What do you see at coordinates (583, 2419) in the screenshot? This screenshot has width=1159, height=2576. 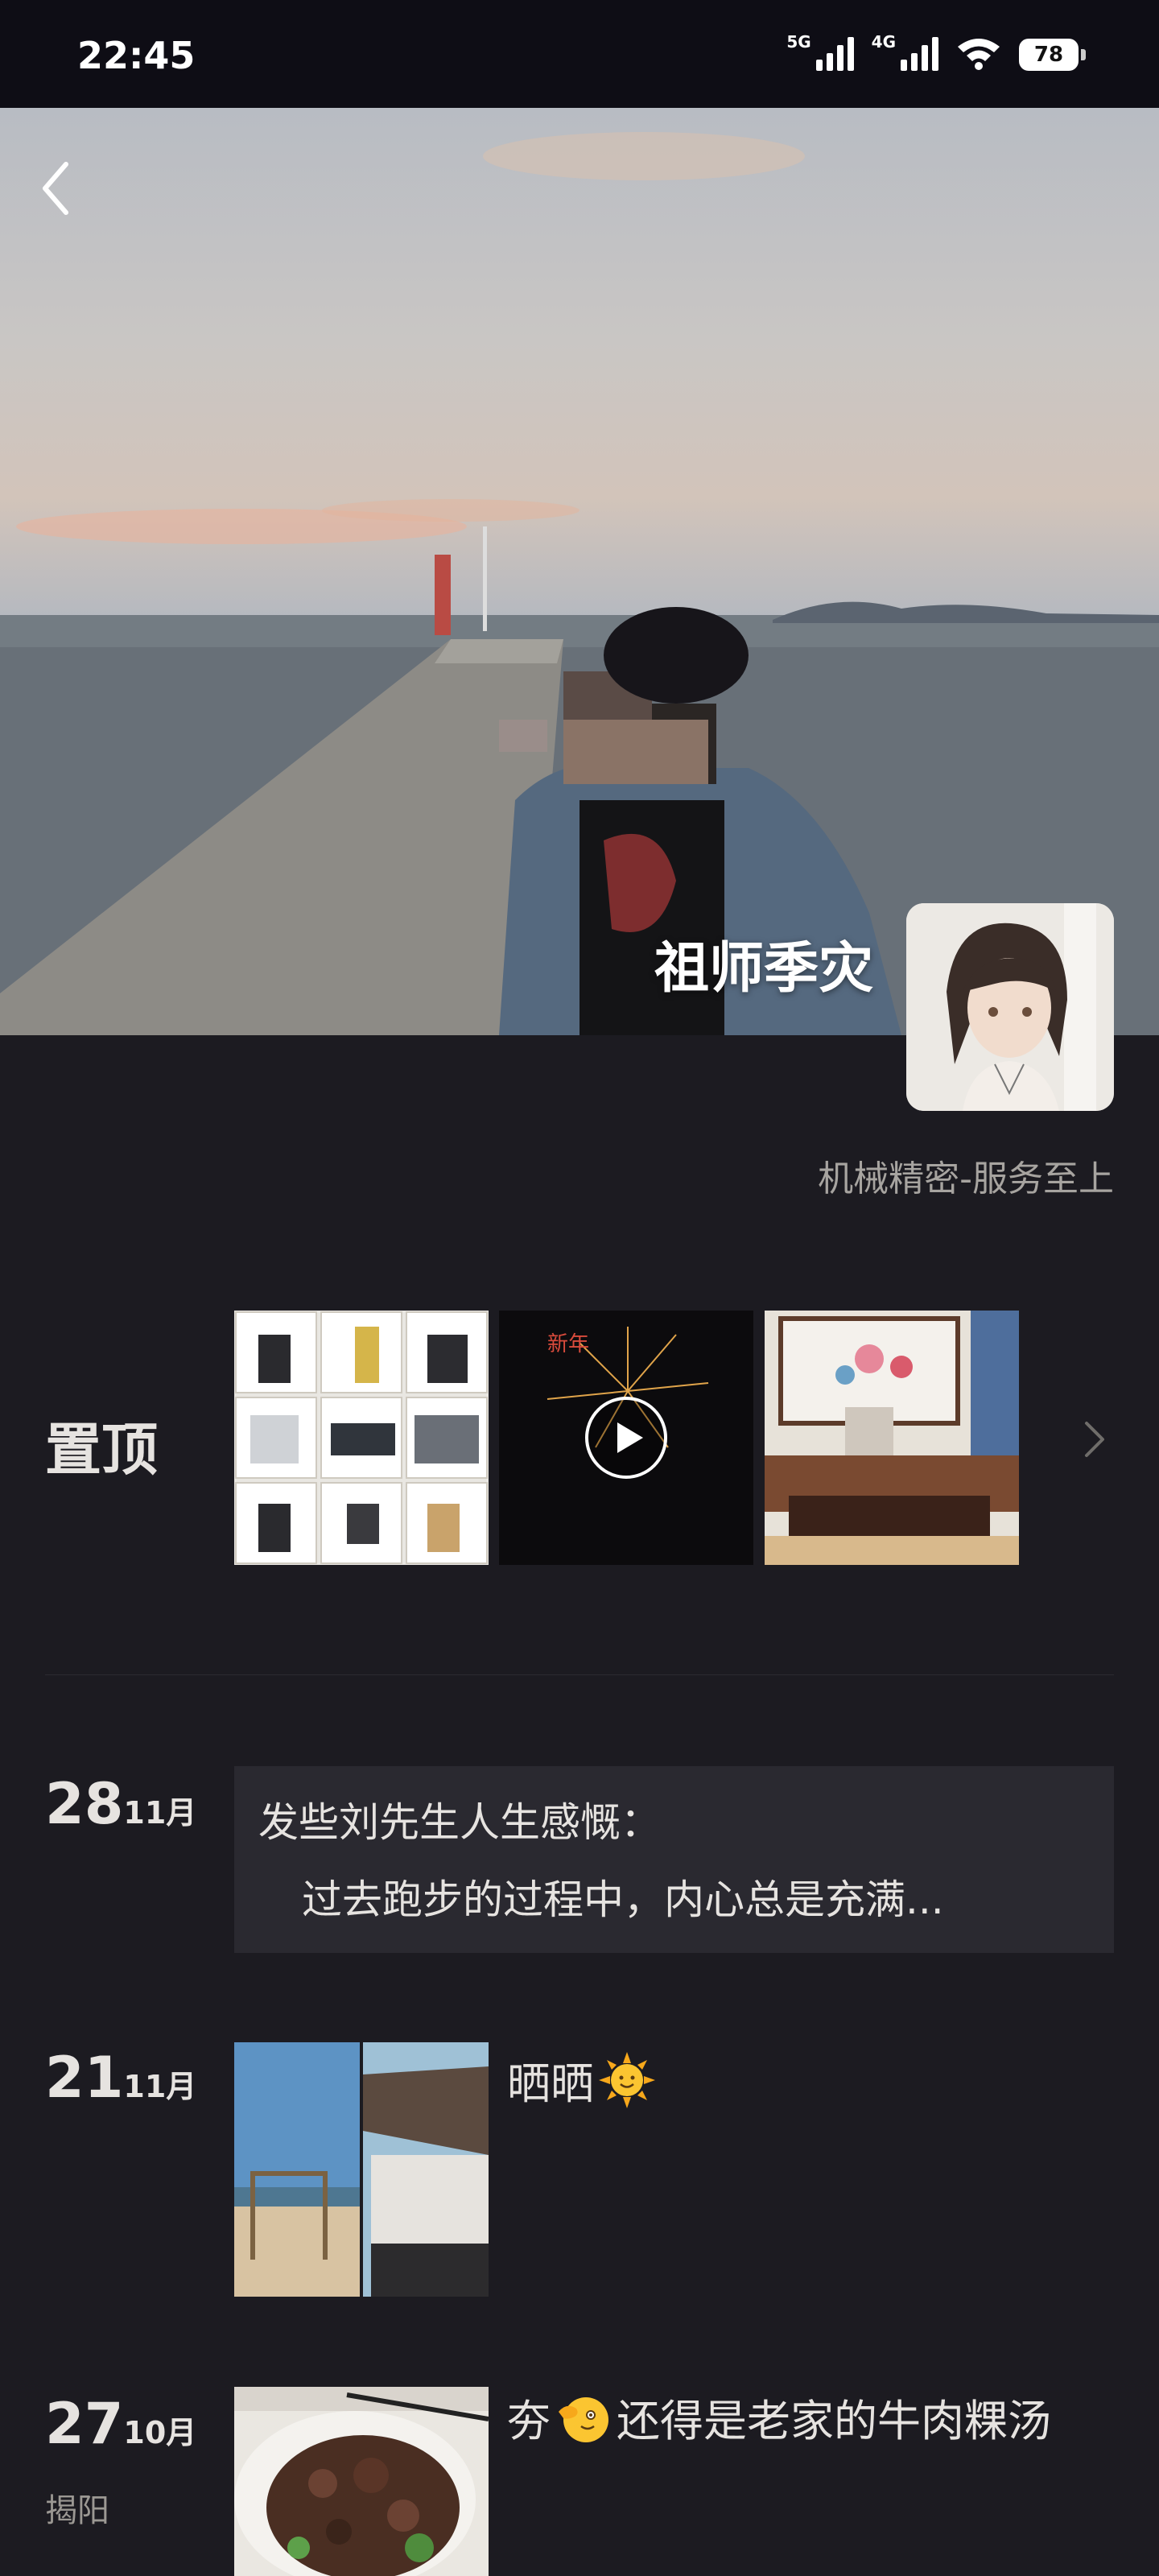 I see `pointing-emoji-icon` at bounding box center [583, 2419].